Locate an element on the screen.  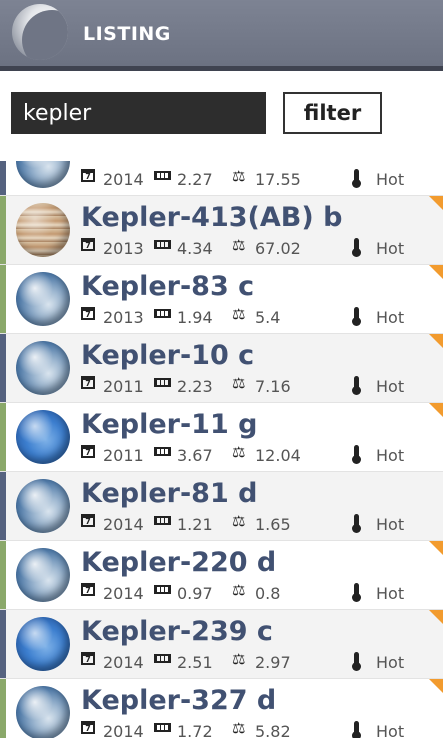
planet-name: Kepler-220 d is located at coordinates (179, 562).